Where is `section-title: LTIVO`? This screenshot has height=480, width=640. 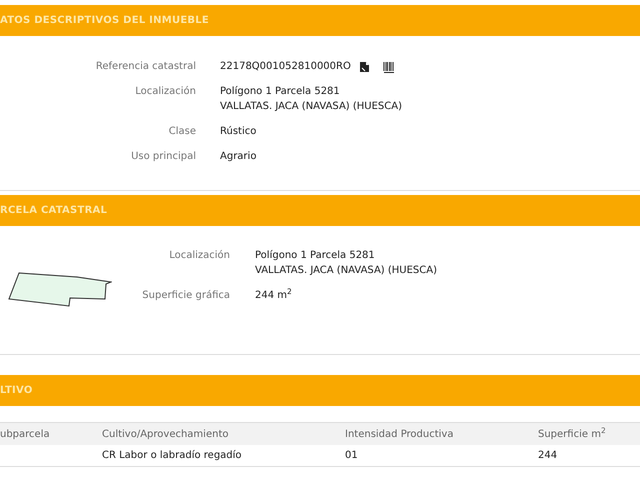 section-title: LTIVO is located at coordinates (16, 391).